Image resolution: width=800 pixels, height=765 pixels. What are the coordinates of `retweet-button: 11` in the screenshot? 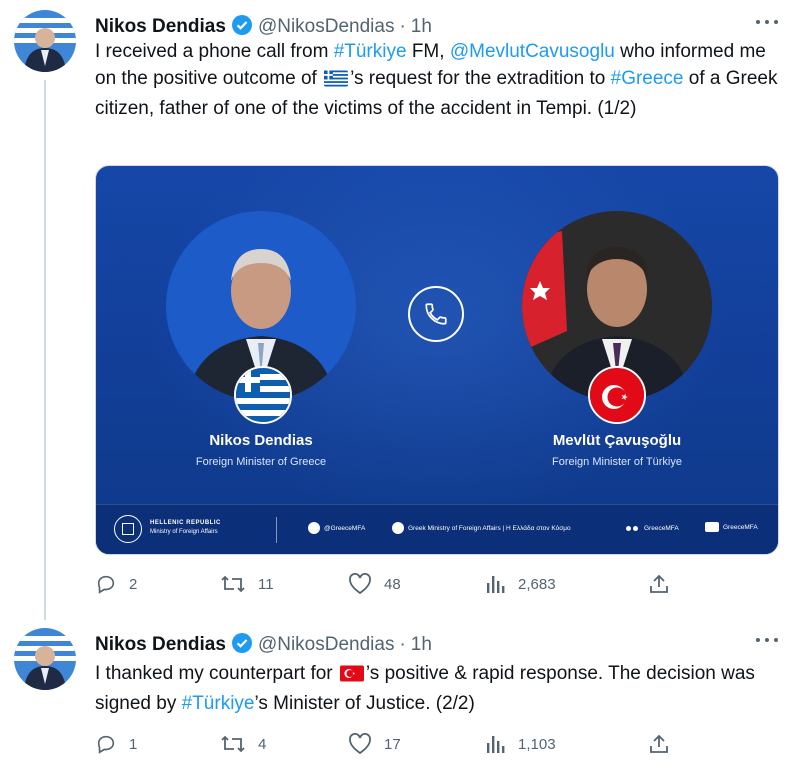 It's located at (247, 584).